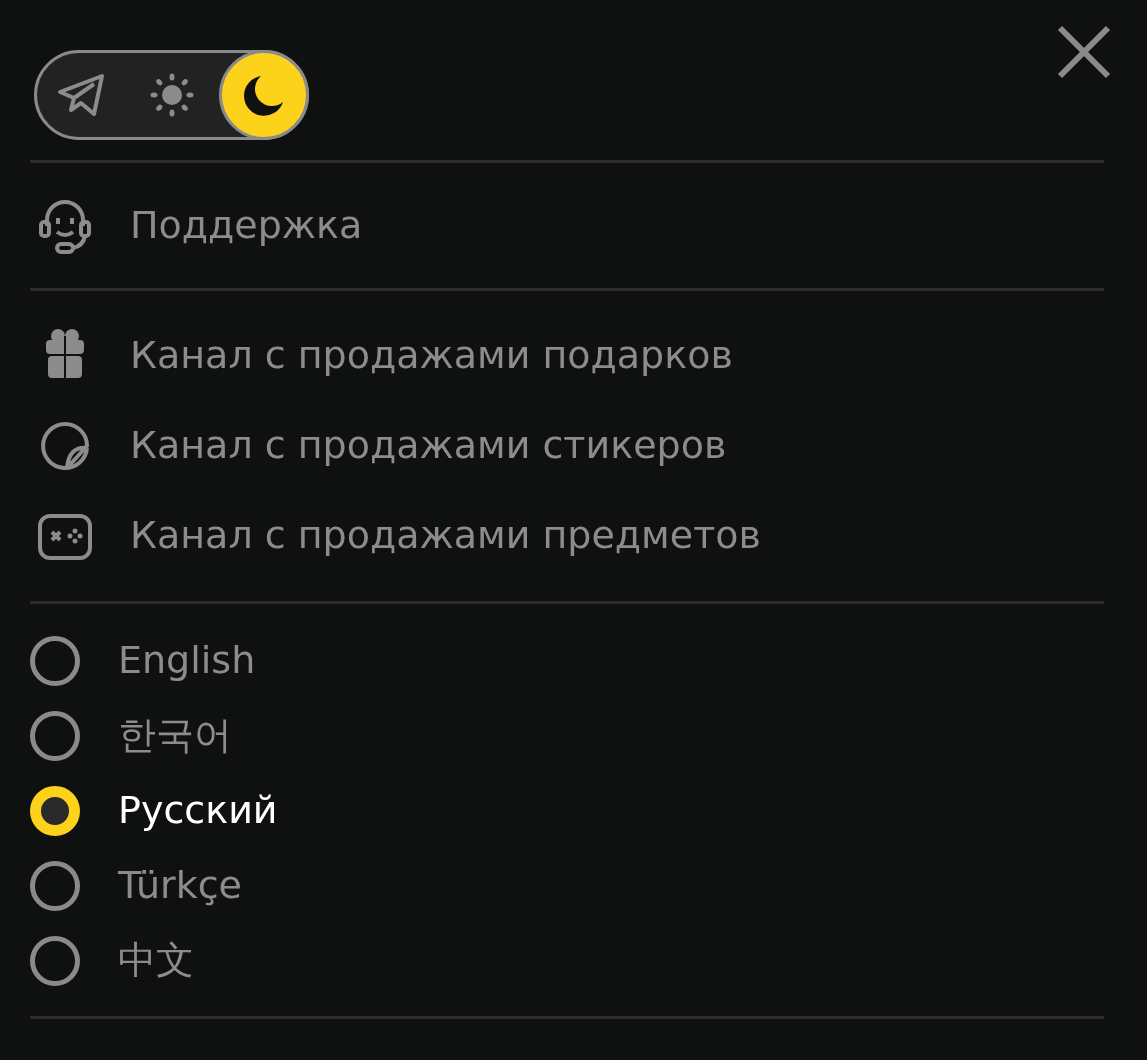  I want to click on channel-link: Канал с продажами подарков, so click(431, 356).